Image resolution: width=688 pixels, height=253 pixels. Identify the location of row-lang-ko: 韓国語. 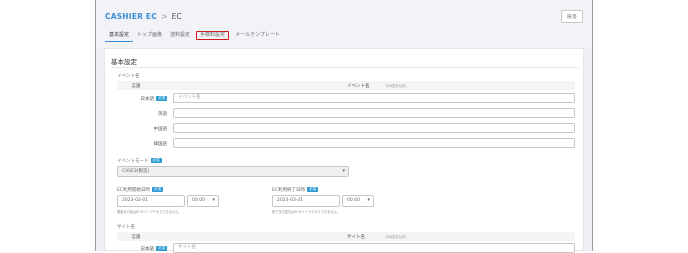
(160, 144).